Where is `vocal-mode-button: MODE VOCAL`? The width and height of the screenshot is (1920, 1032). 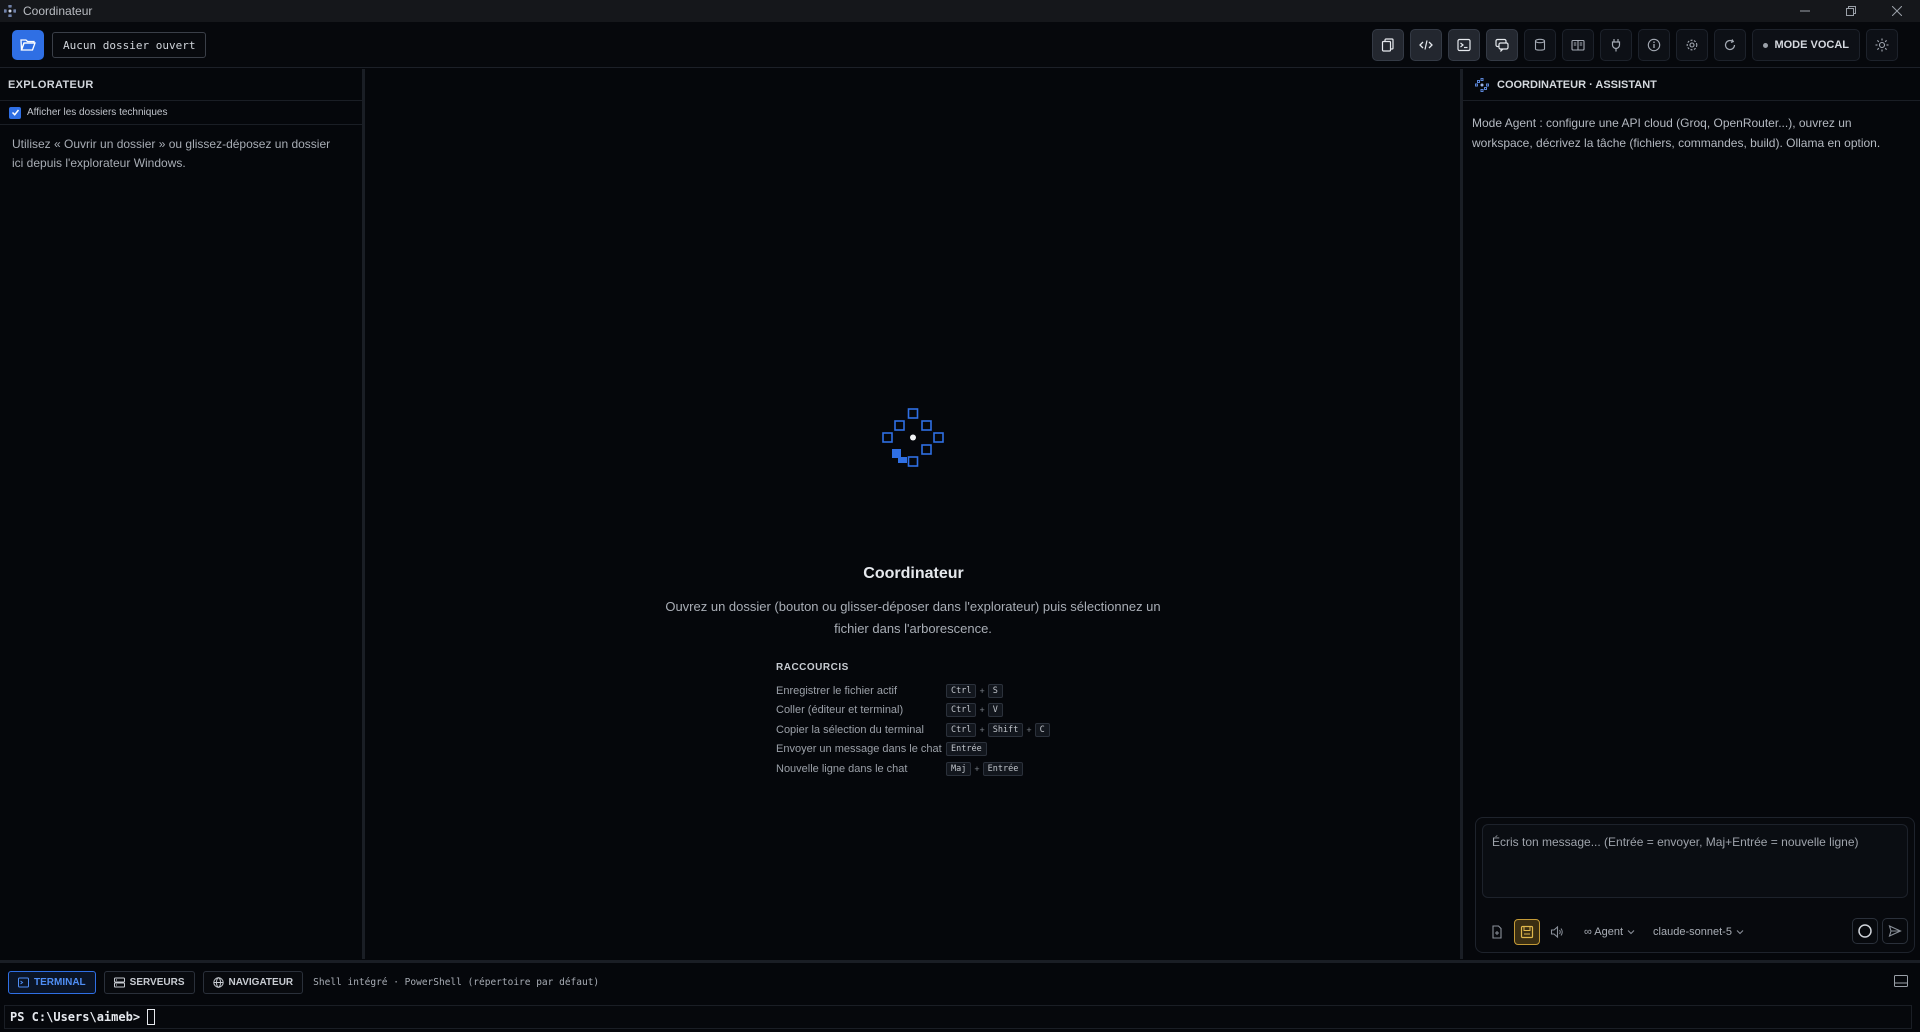 vocal-mode-button: MODE VOCAL is located at coordinates (1806, 45).